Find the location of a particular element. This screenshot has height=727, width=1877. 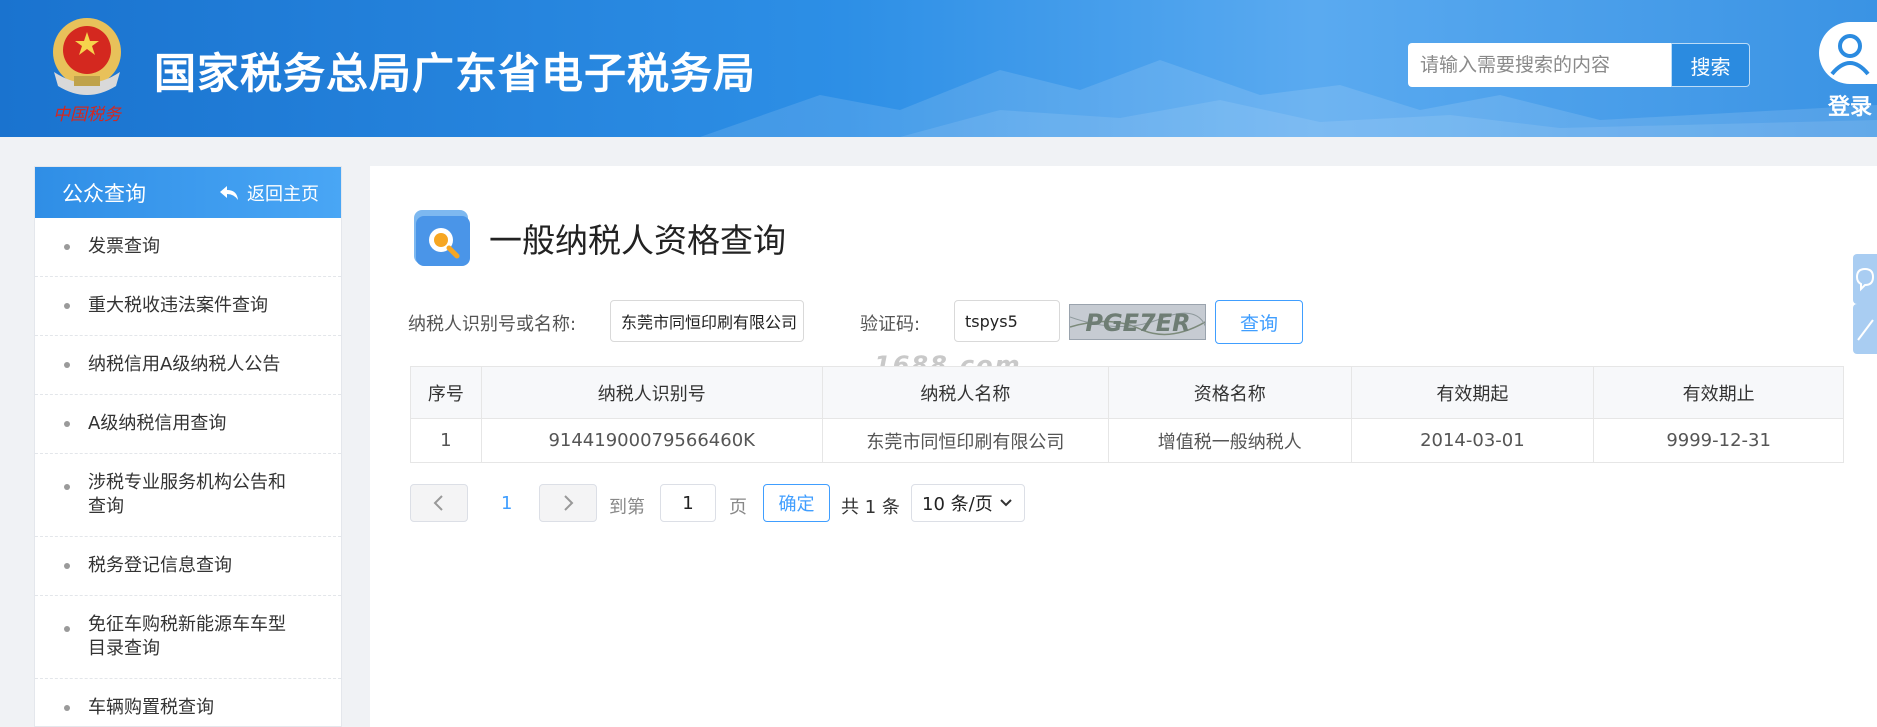

col-header-taxpayer-name: 纳税人名称 is located at coordinates (965, 392).